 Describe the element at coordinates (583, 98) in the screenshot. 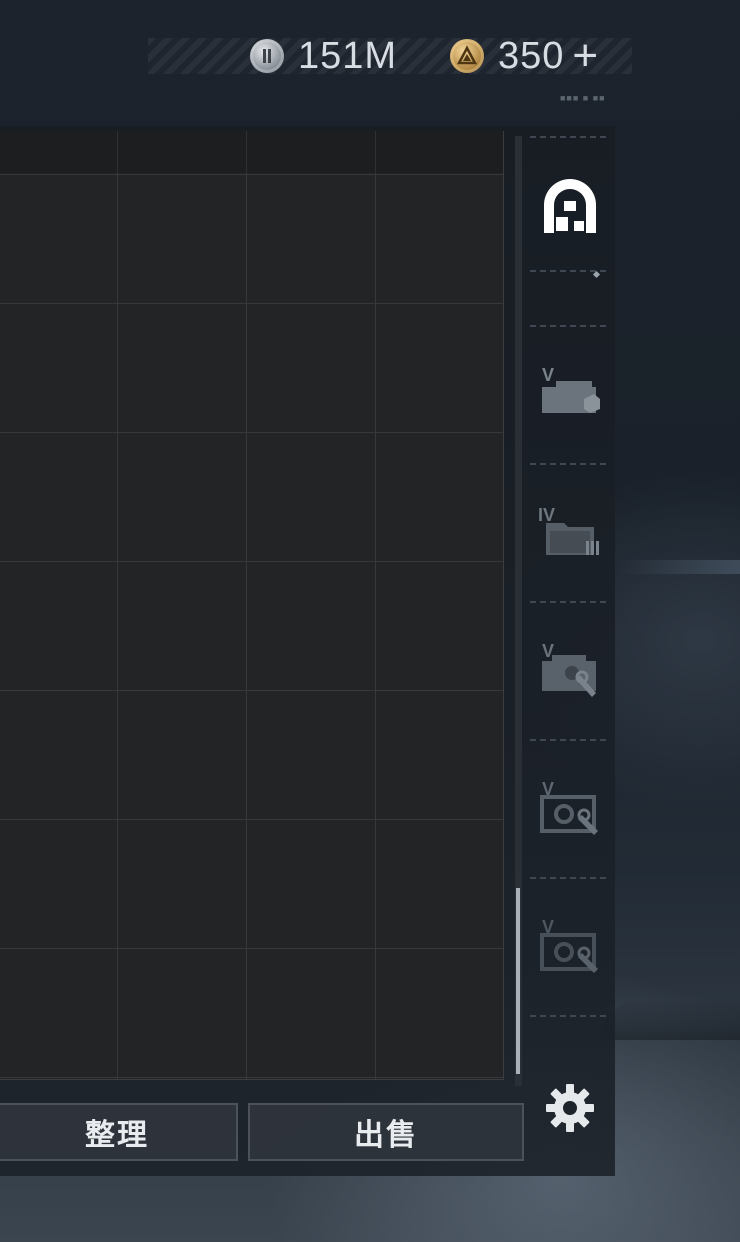

I see `top-info-text: ■■■ ■ ■■` at that location.